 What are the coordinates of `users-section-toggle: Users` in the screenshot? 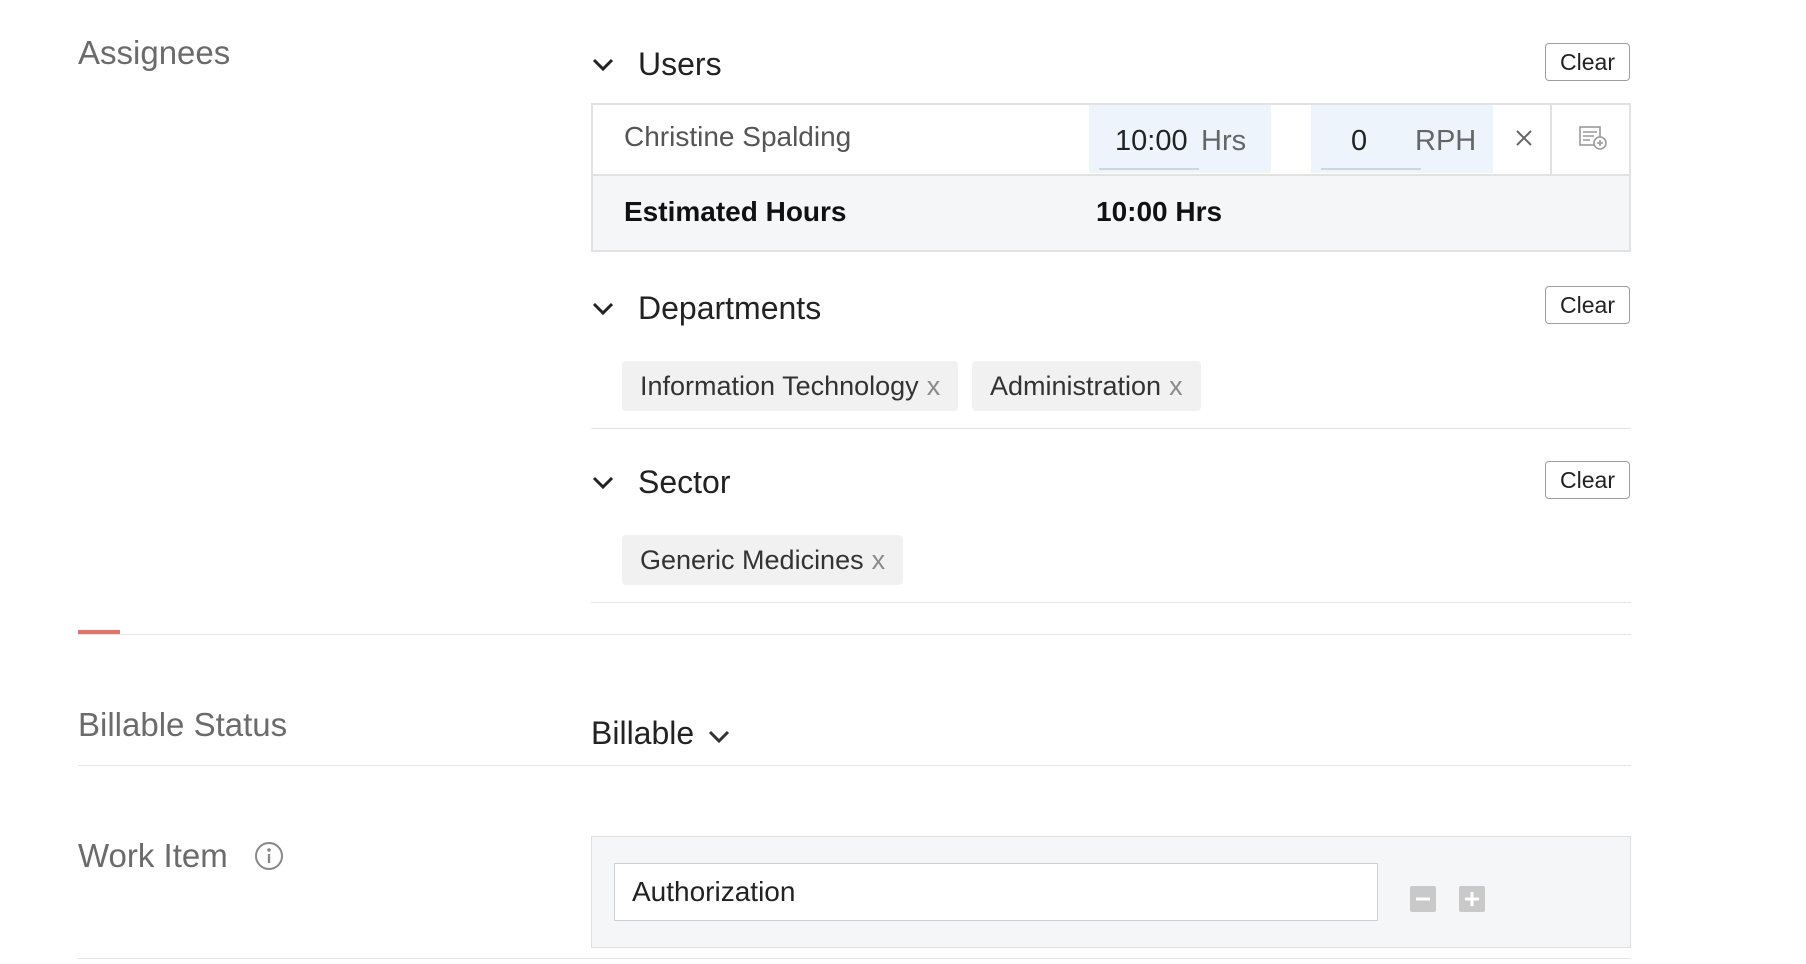 It's located at (657, 64).